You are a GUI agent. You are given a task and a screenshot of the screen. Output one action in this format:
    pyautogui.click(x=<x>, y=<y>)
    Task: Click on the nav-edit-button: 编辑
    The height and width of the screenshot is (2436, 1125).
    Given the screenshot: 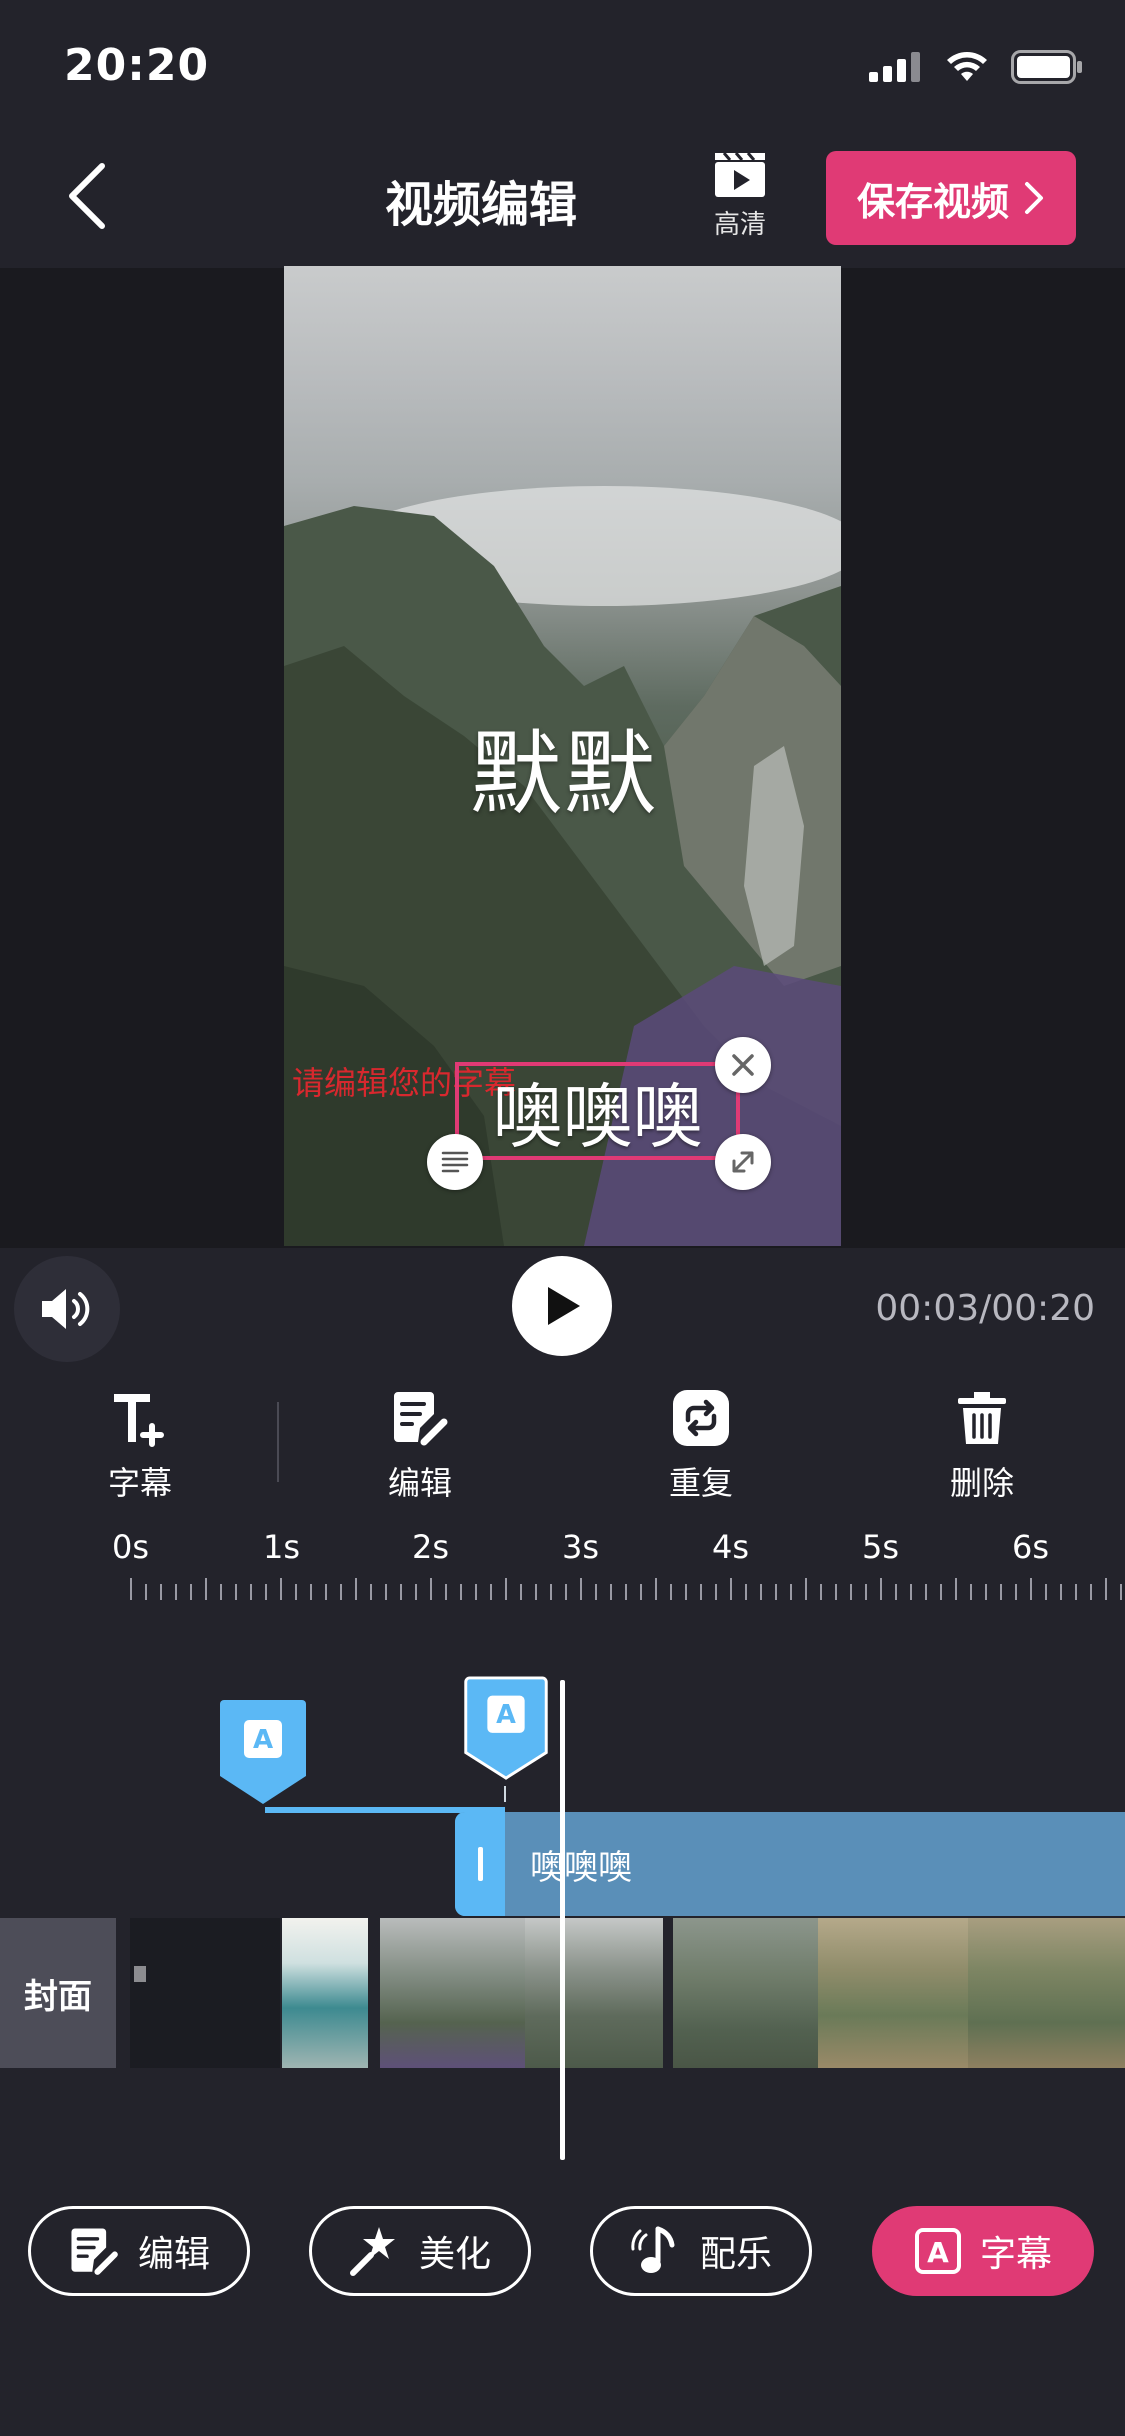 What is the action you would take?
    pyautogui.click(x=139, y=2251)
    